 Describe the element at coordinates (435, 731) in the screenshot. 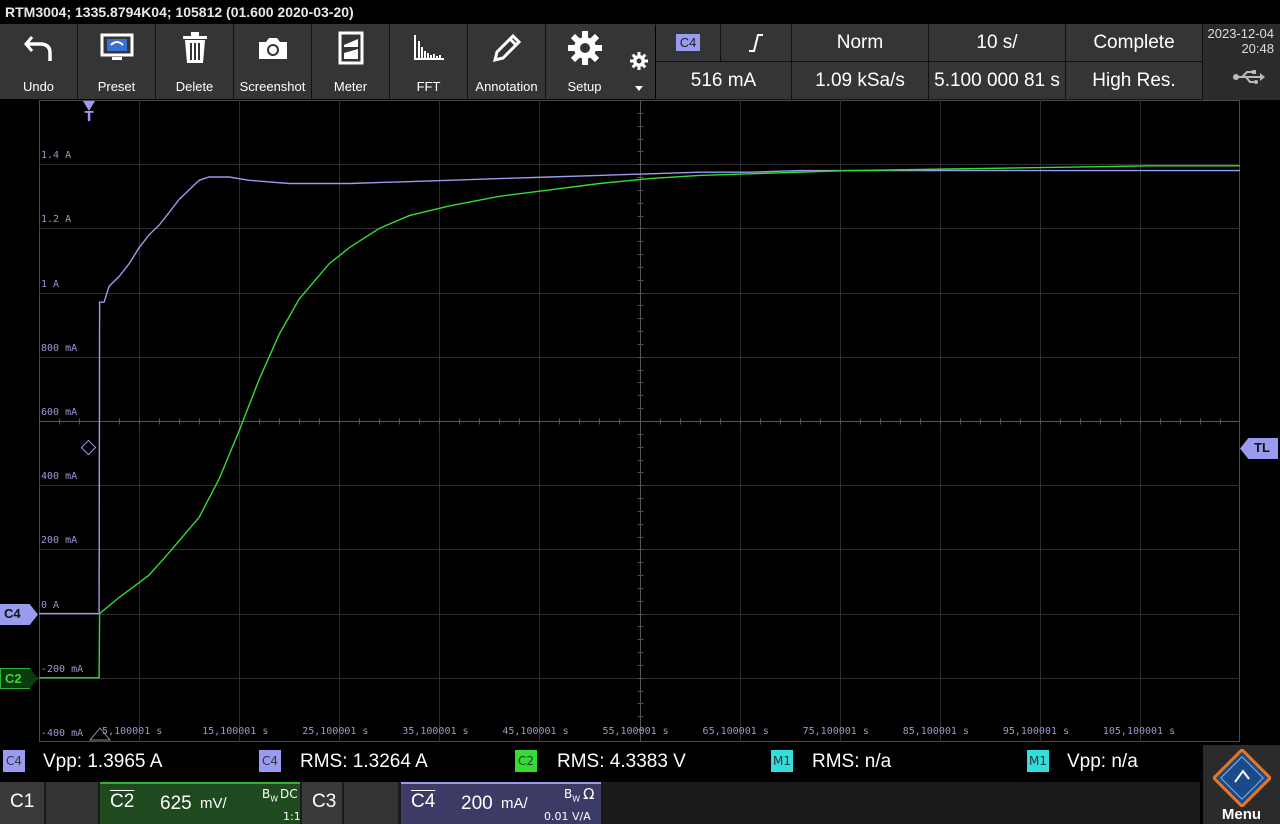

I see `x-tick-label: 35,100001 s` at that location.